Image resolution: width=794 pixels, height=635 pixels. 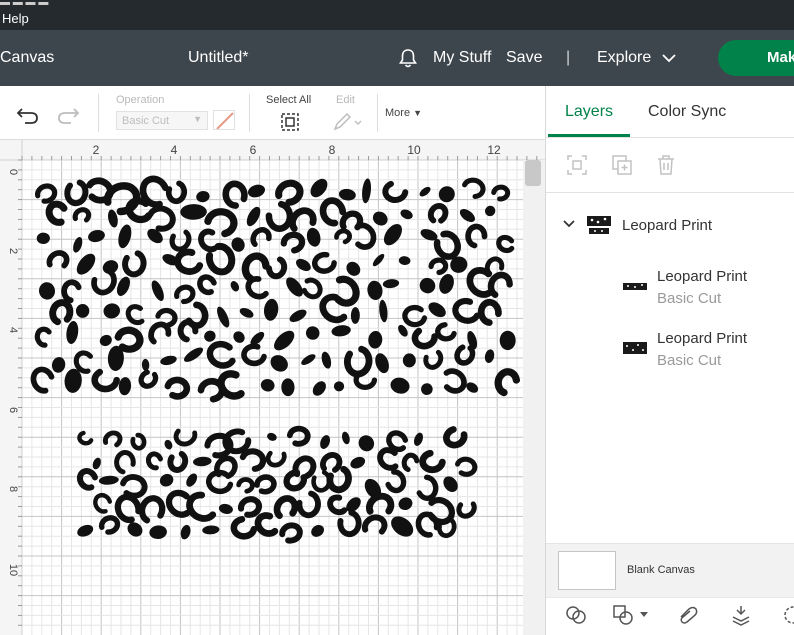 I want to click on make-button: Mak, so click(x=756, y=58).